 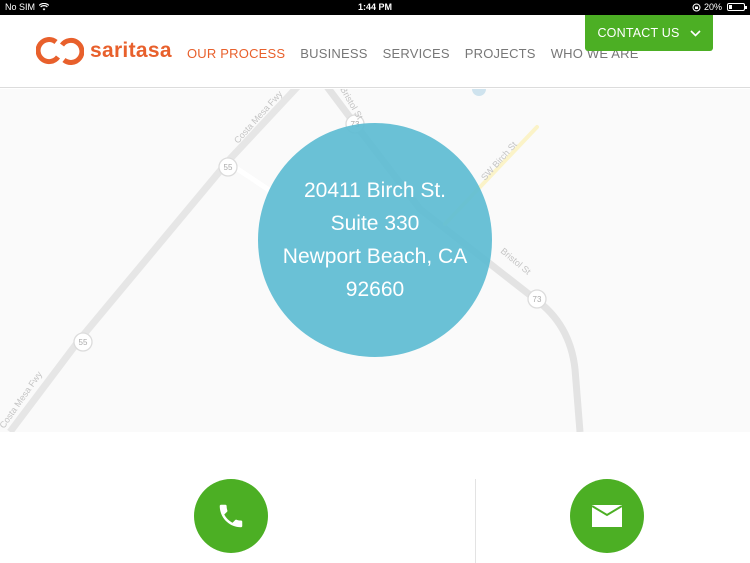 I want to click on saritasa-logo: saritasa, so click(x=104, y=51).